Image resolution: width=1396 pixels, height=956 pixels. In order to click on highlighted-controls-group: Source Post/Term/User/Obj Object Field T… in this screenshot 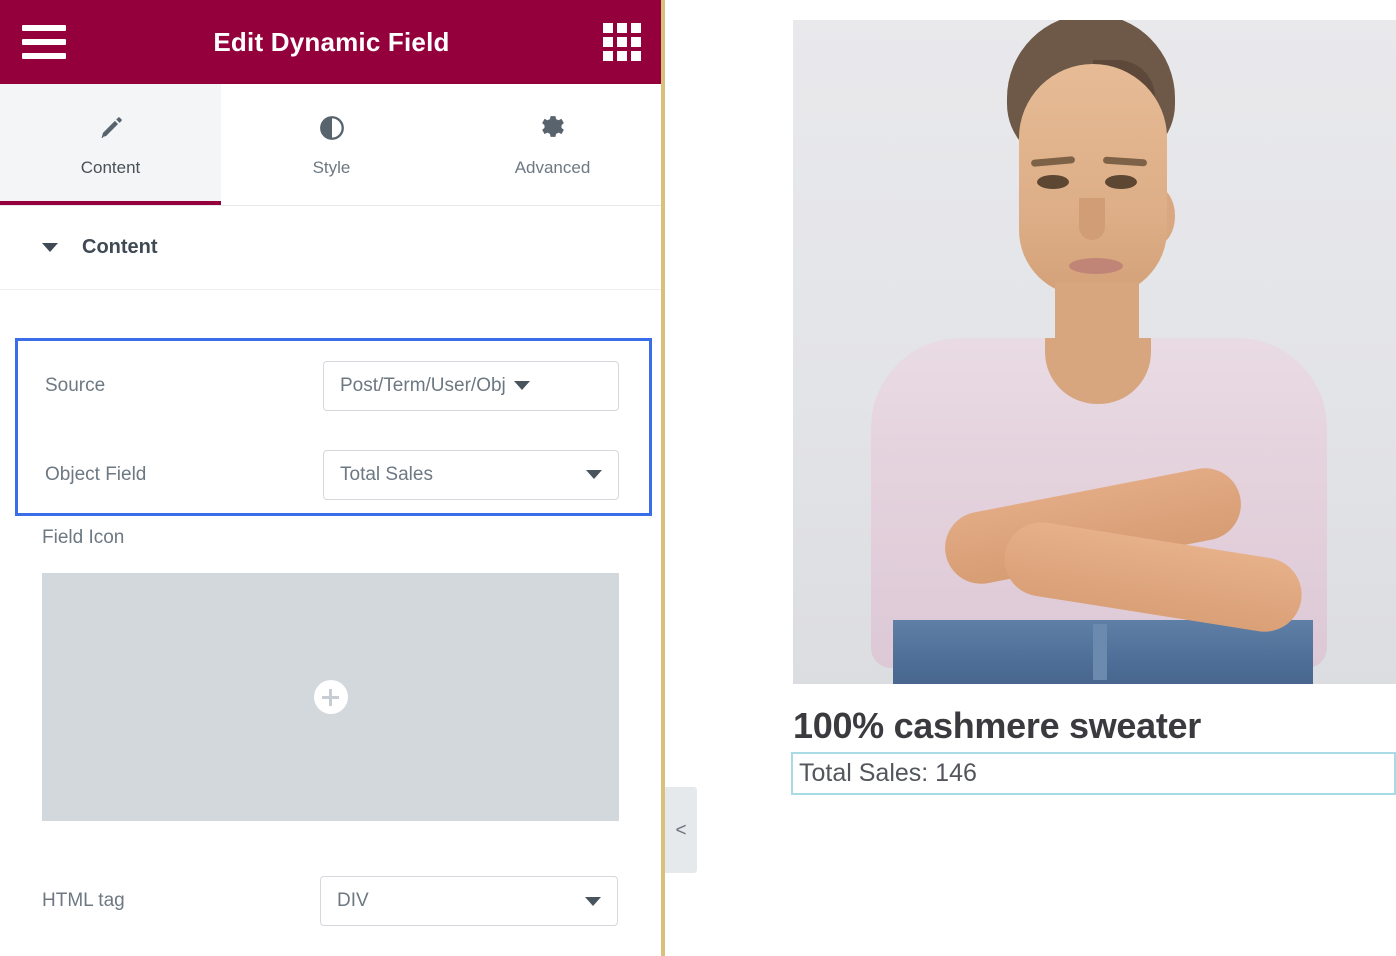, I will do `click(333, 427)`.